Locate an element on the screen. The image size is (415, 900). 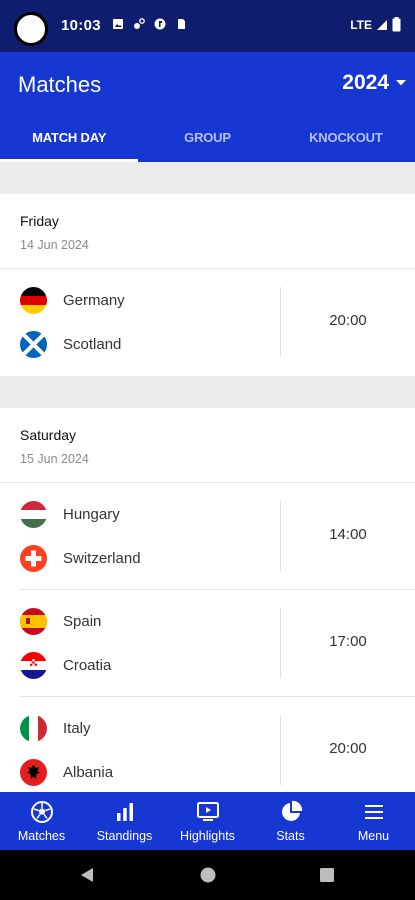
camera-cutout is located at coordinates (31, 29).